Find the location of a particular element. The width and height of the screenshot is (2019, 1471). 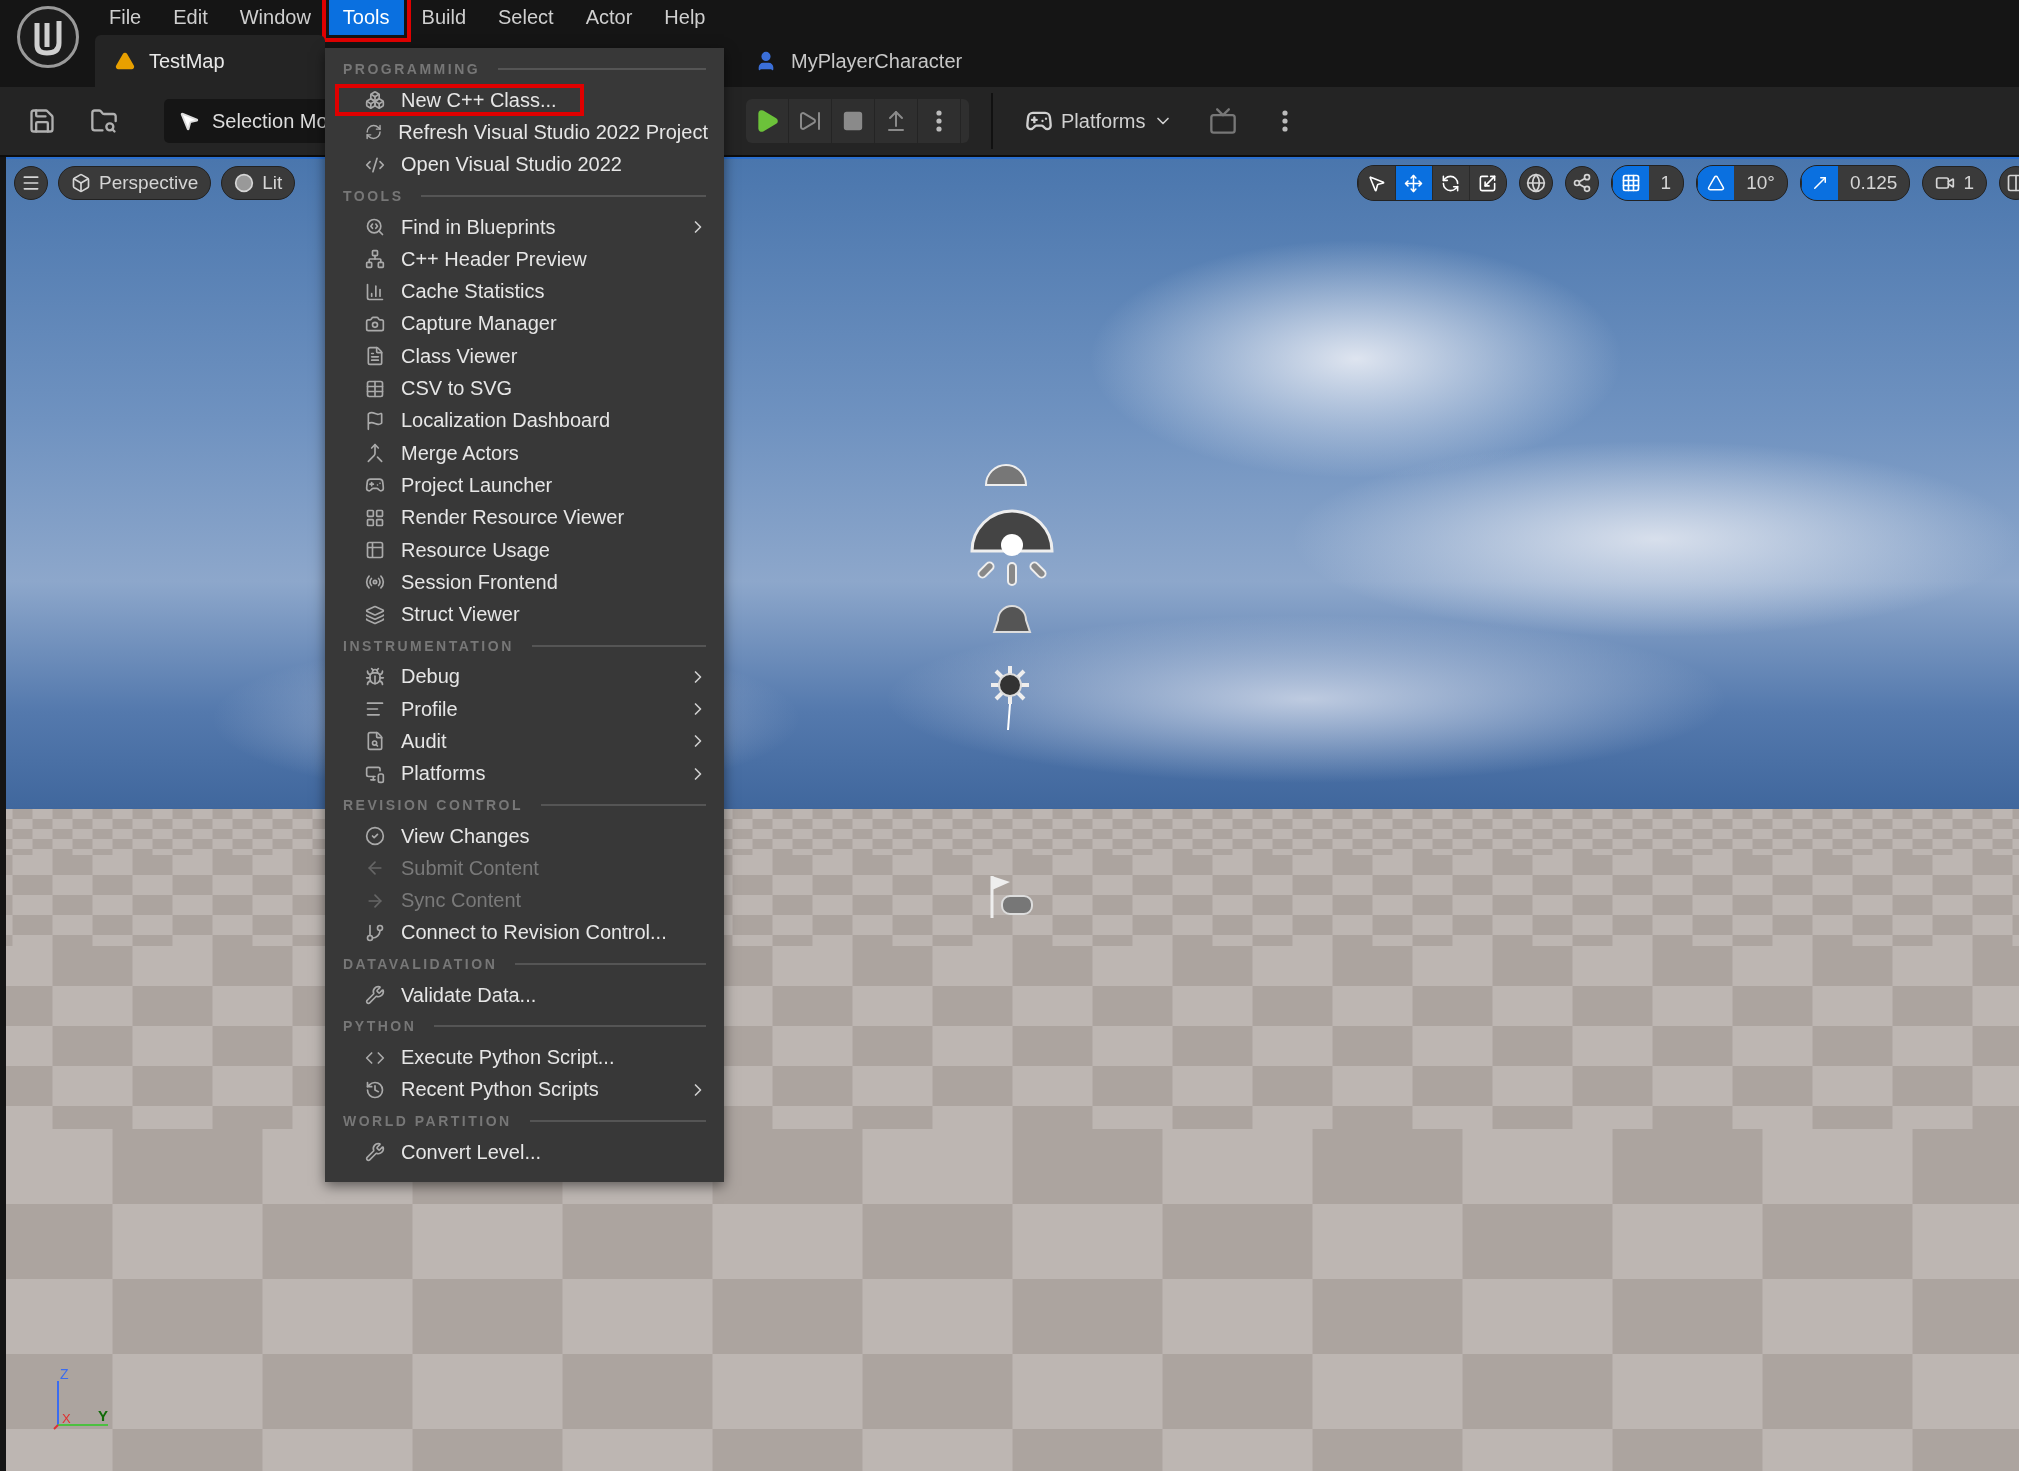

step-icon is located at coordinates (810, 121).